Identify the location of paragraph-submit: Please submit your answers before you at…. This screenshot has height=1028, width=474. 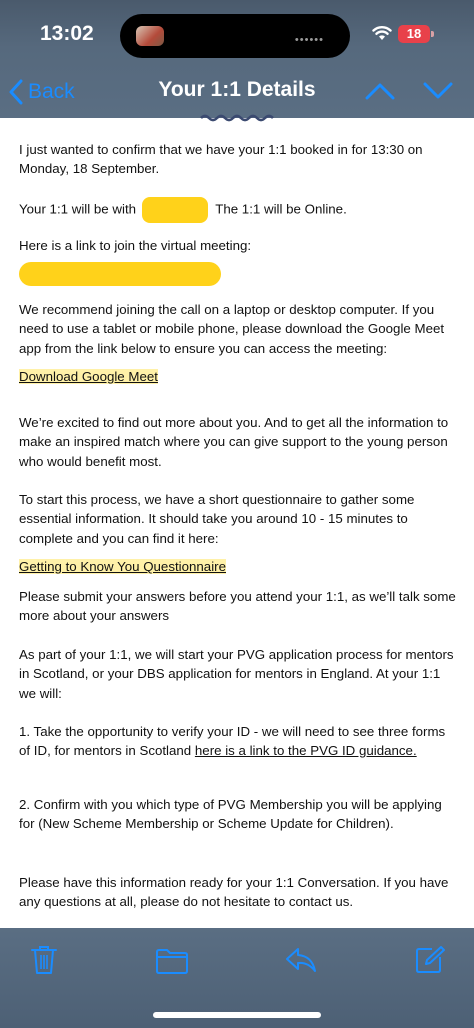
(237, 606).